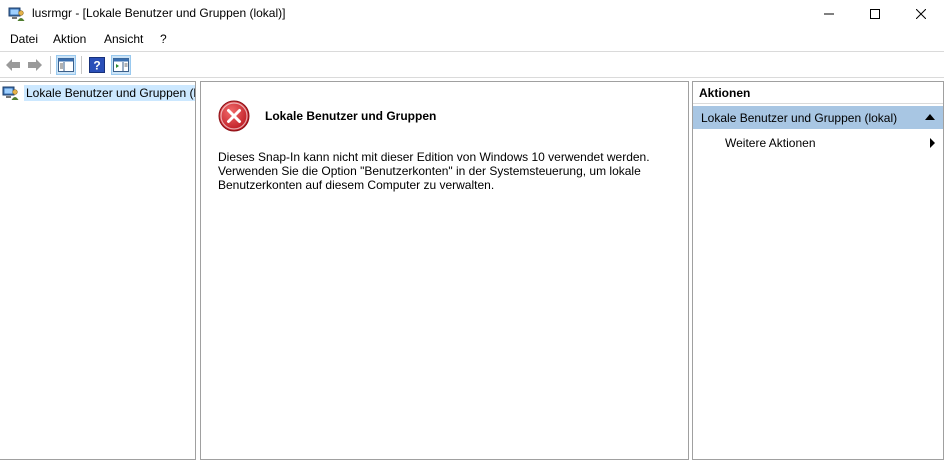  I want to click on maximize-button, so click(875, 14).